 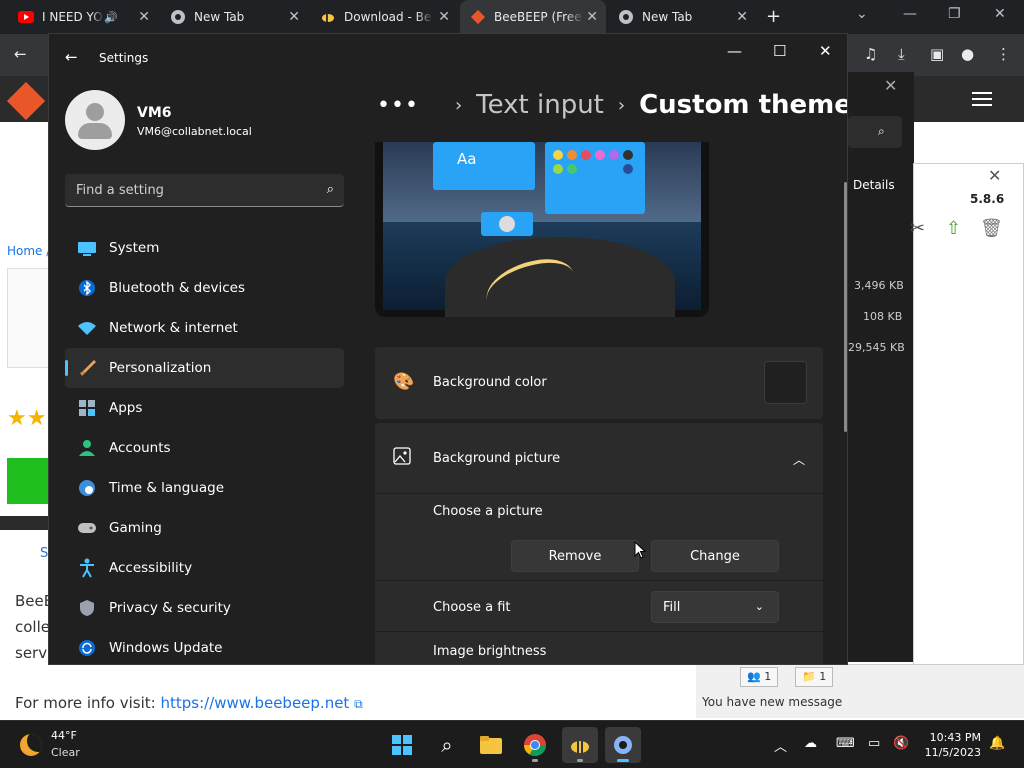 What do you see at coordinates (154, 113) in the screenshot?
I see `user-name: VM6` at bounding box center [154, 113].